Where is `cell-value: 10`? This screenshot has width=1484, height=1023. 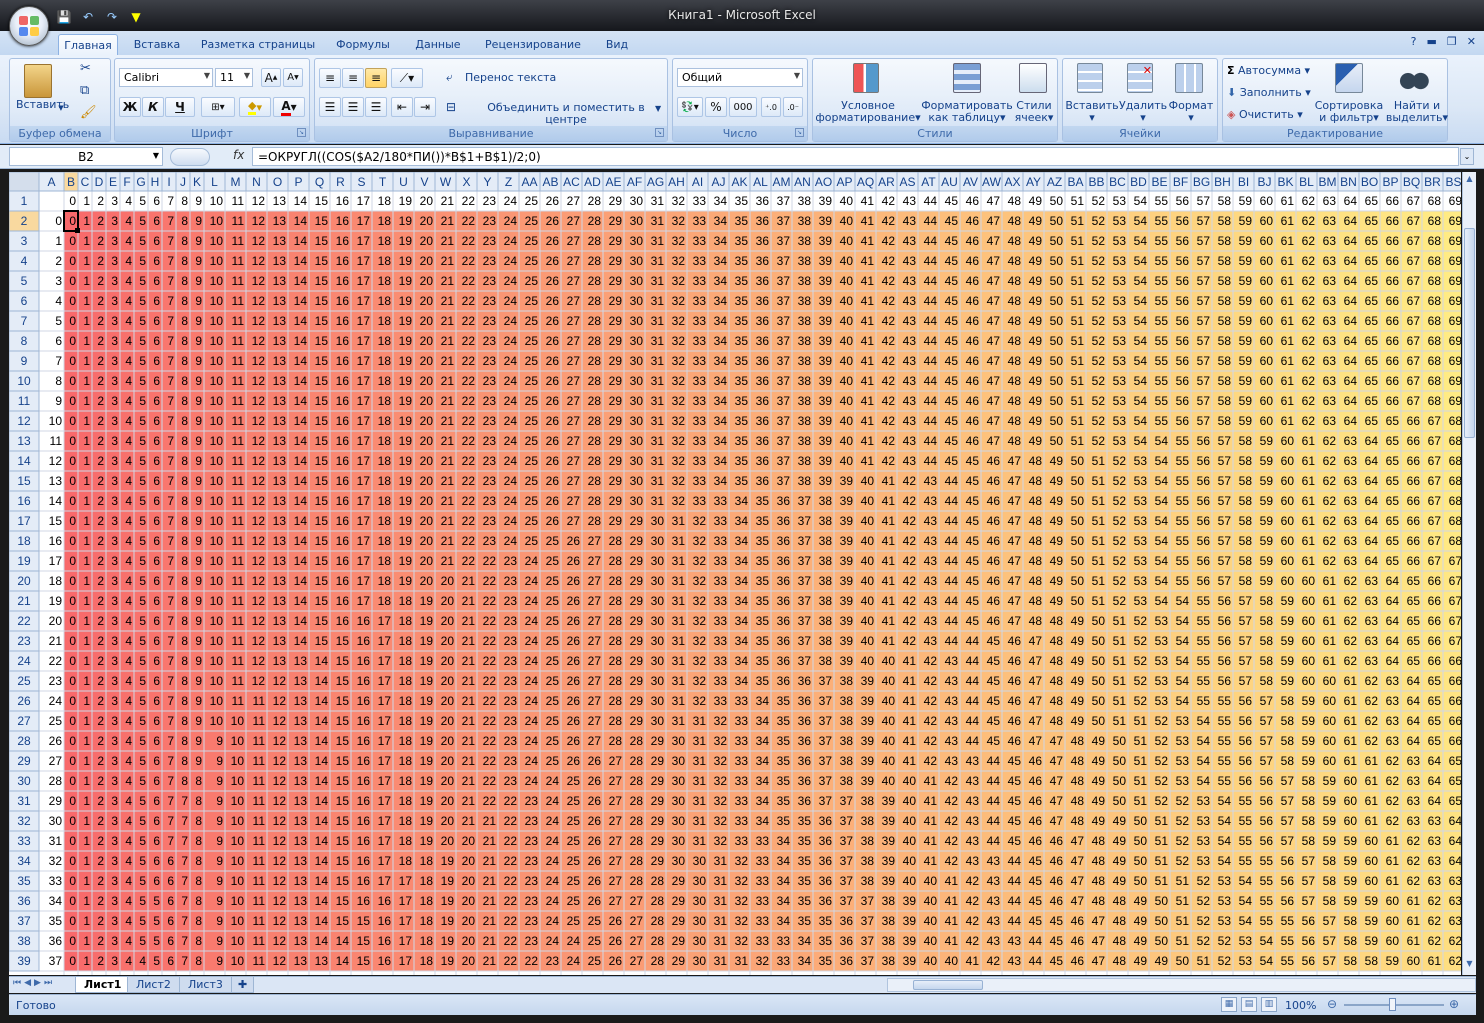 cell-value: 10 is located at coordinates (217, 241).